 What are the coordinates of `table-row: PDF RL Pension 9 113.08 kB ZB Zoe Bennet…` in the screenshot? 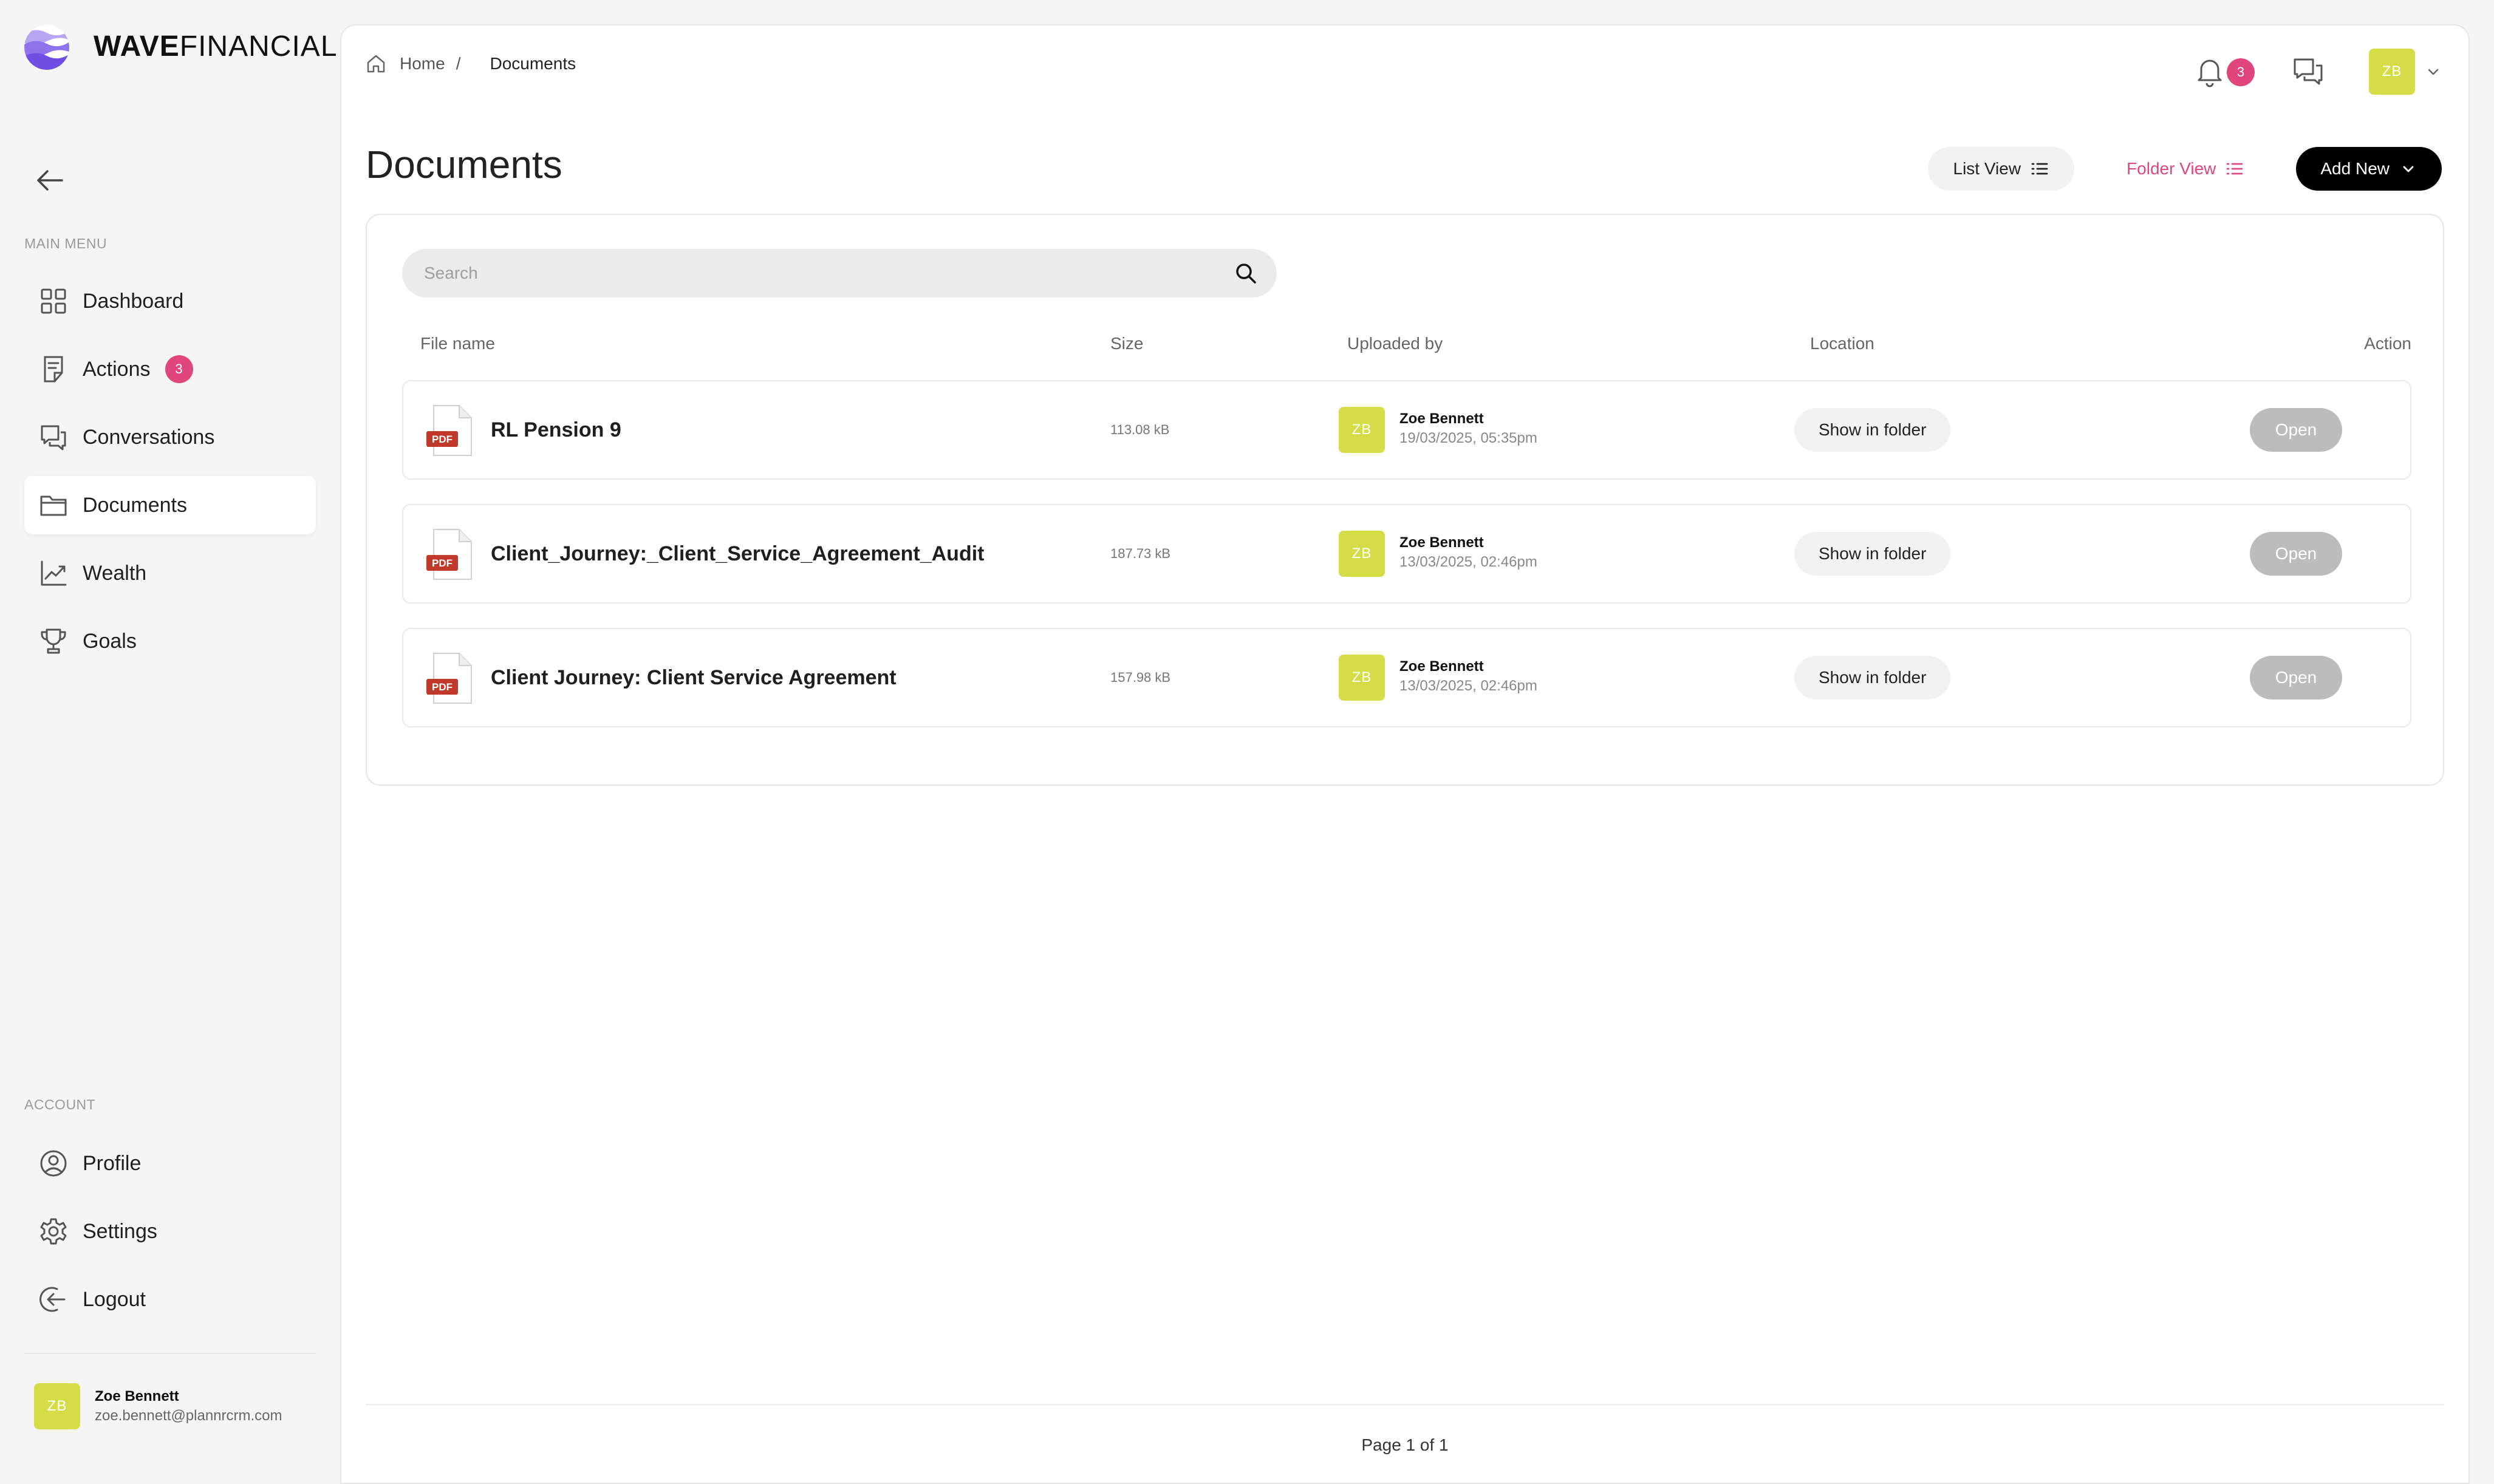 It's located at (1406, 430).